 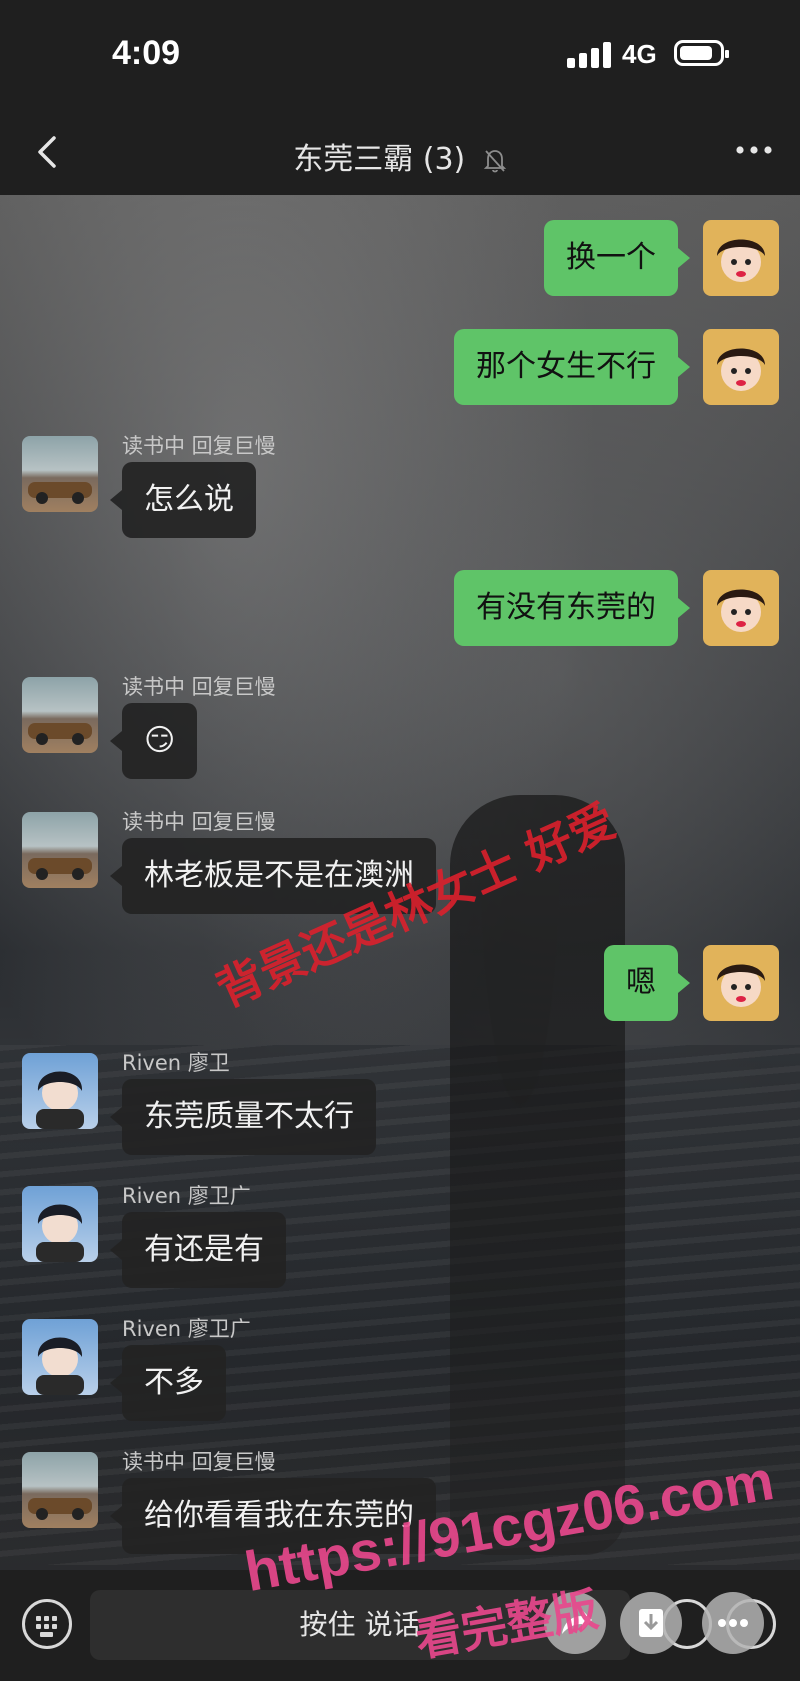 I want to click on message-bubble-sent: 嗯, so click(x=641, y=983).